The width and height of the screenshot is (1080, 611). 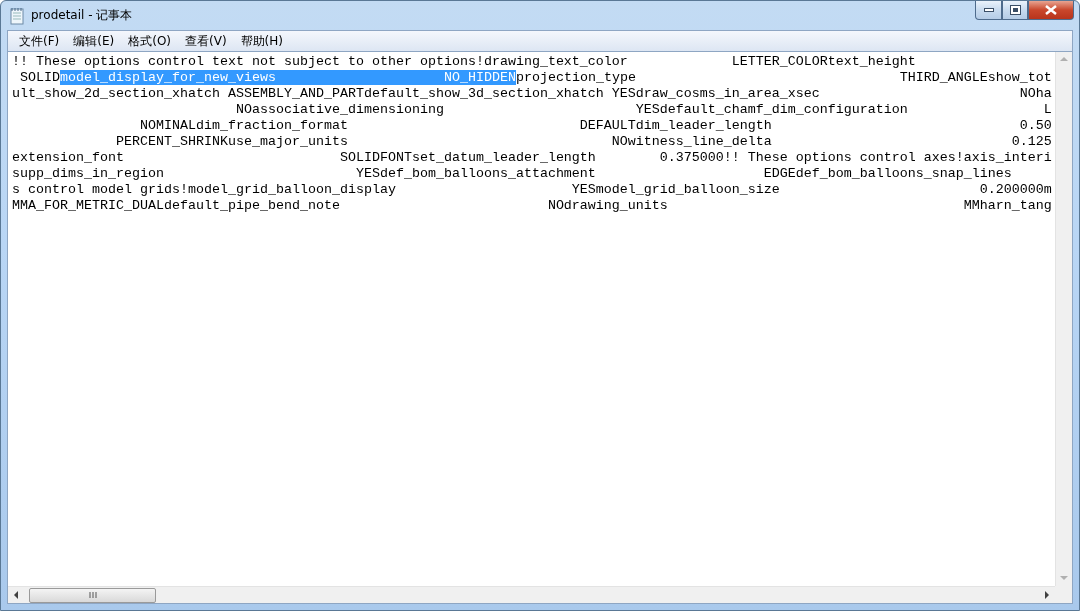 I want to click on menu-item: 格式(O), so click(x=150, y=41).